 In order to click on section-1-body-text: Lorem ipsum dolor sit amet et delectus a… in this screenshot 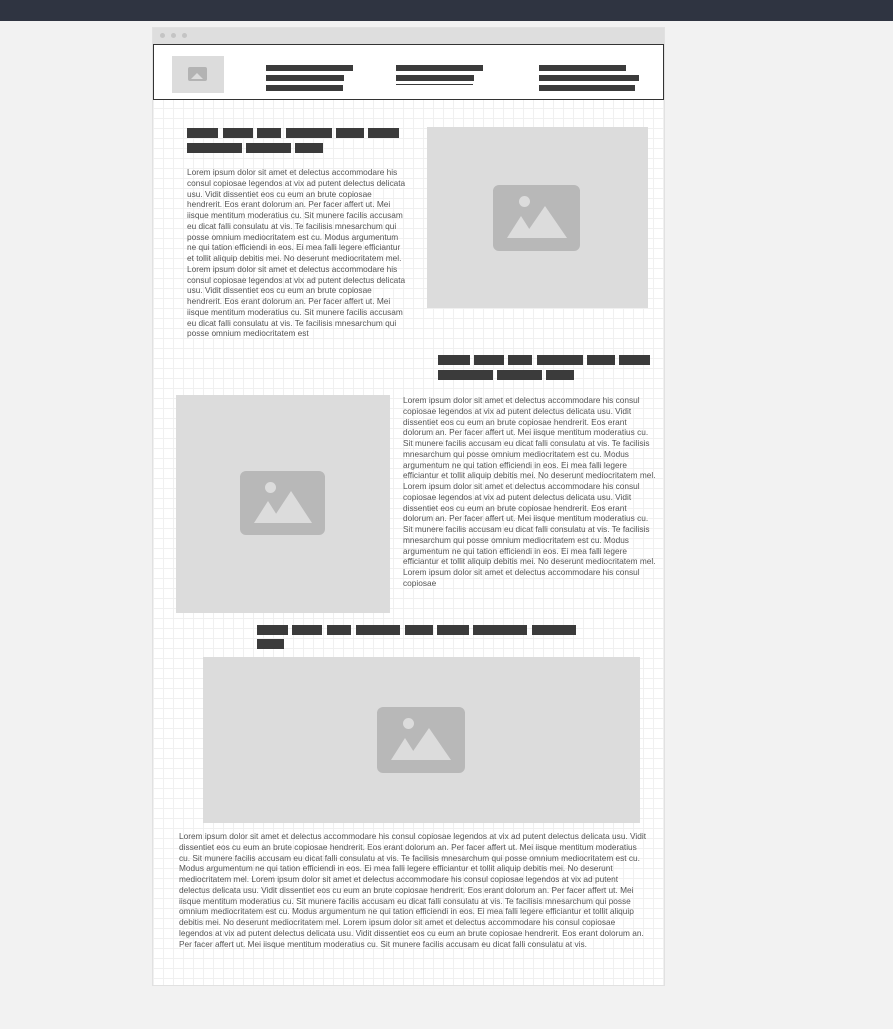, I will do `click(296, 253)`.